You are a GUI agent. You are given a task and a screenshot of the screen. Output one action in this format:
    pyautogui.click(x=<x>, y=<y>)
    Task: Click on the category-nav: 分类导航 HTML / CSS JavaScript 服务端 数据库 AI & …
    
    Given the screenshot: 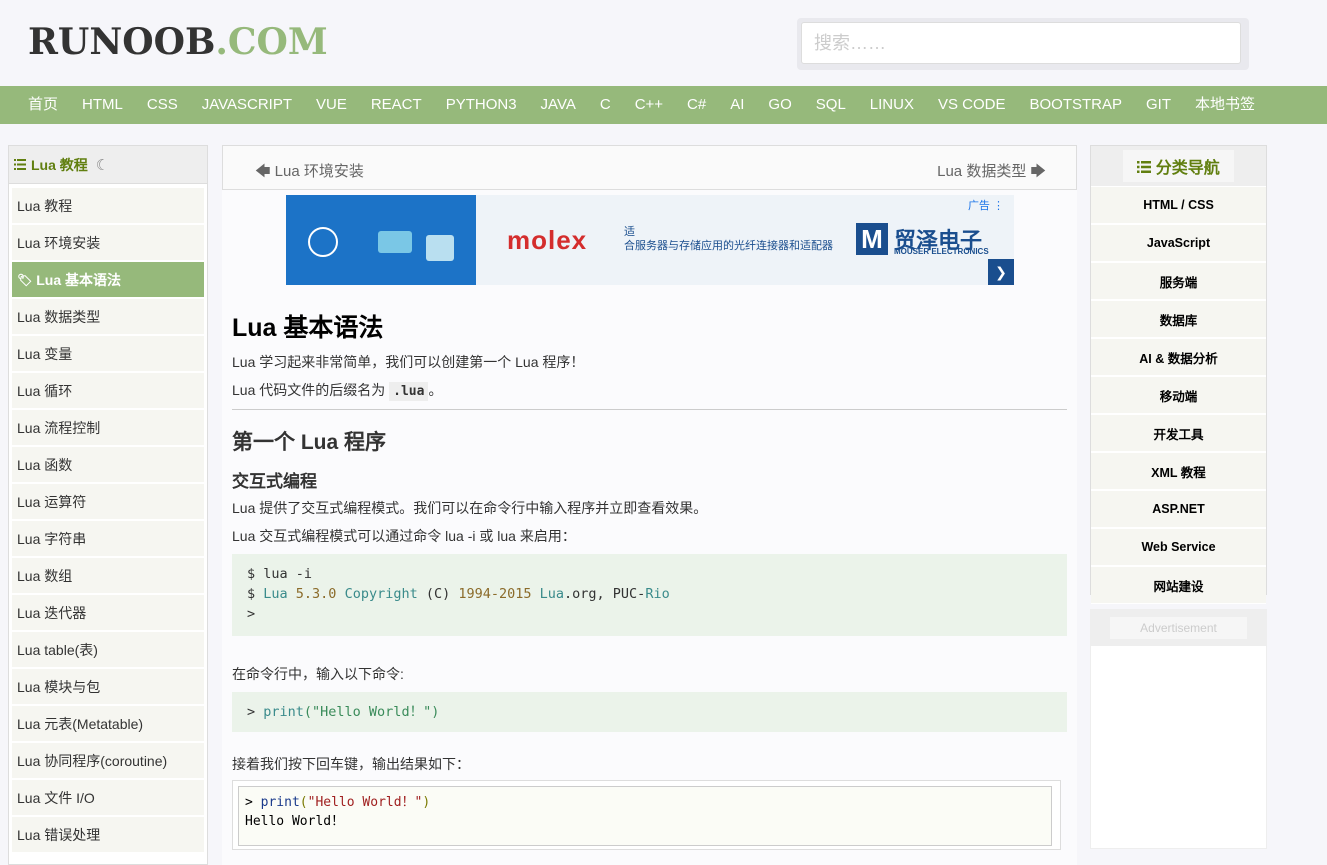 What is the action you would take?
    pyautogui.click(x=1178, y=374)
    